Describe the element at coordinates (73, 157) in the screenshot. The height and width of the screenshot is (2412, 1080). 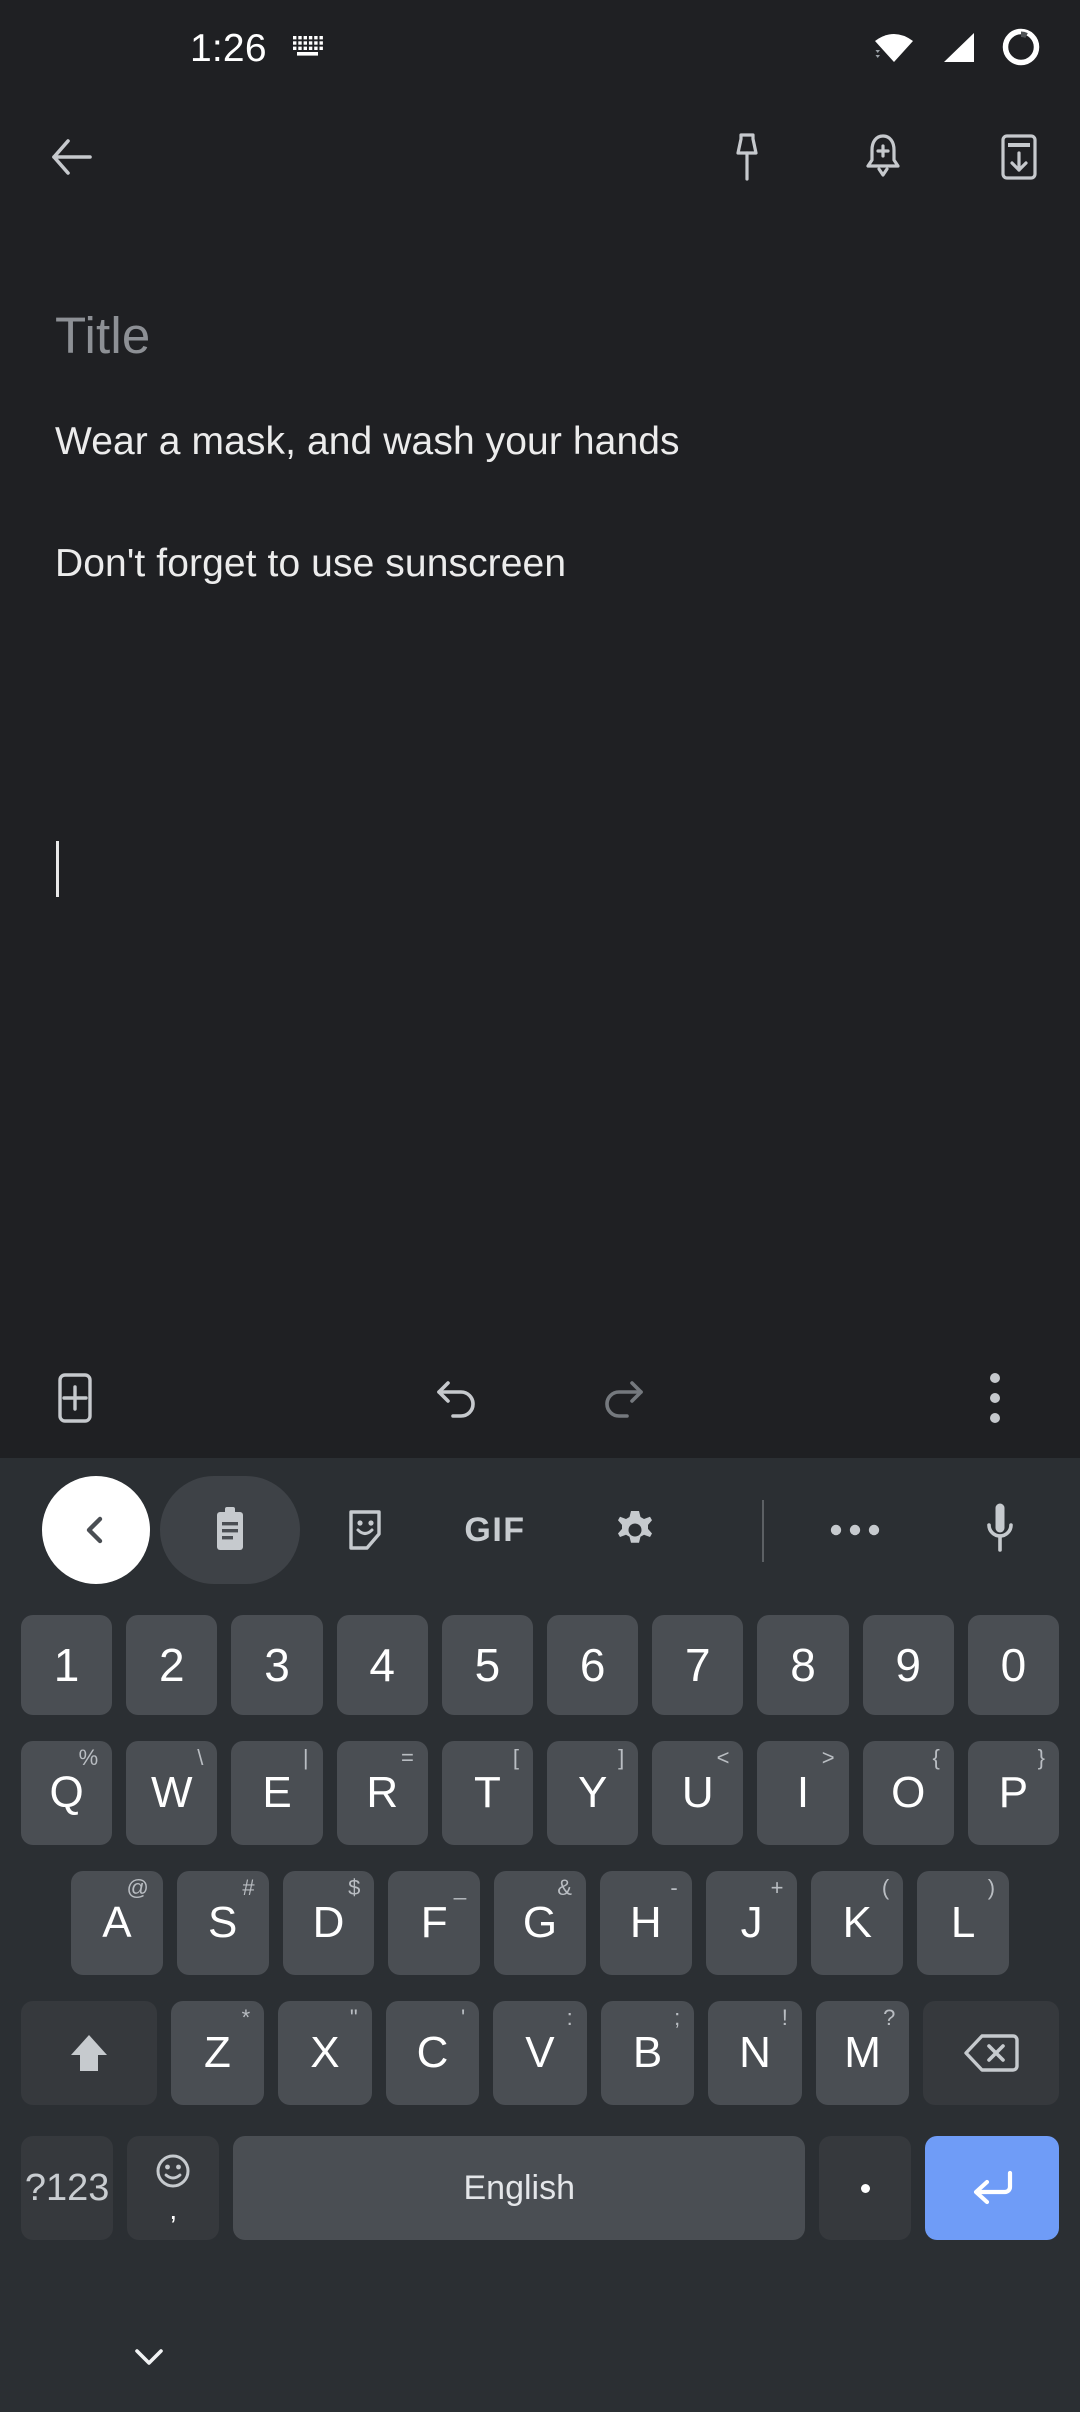
I see `back-button` at that location.